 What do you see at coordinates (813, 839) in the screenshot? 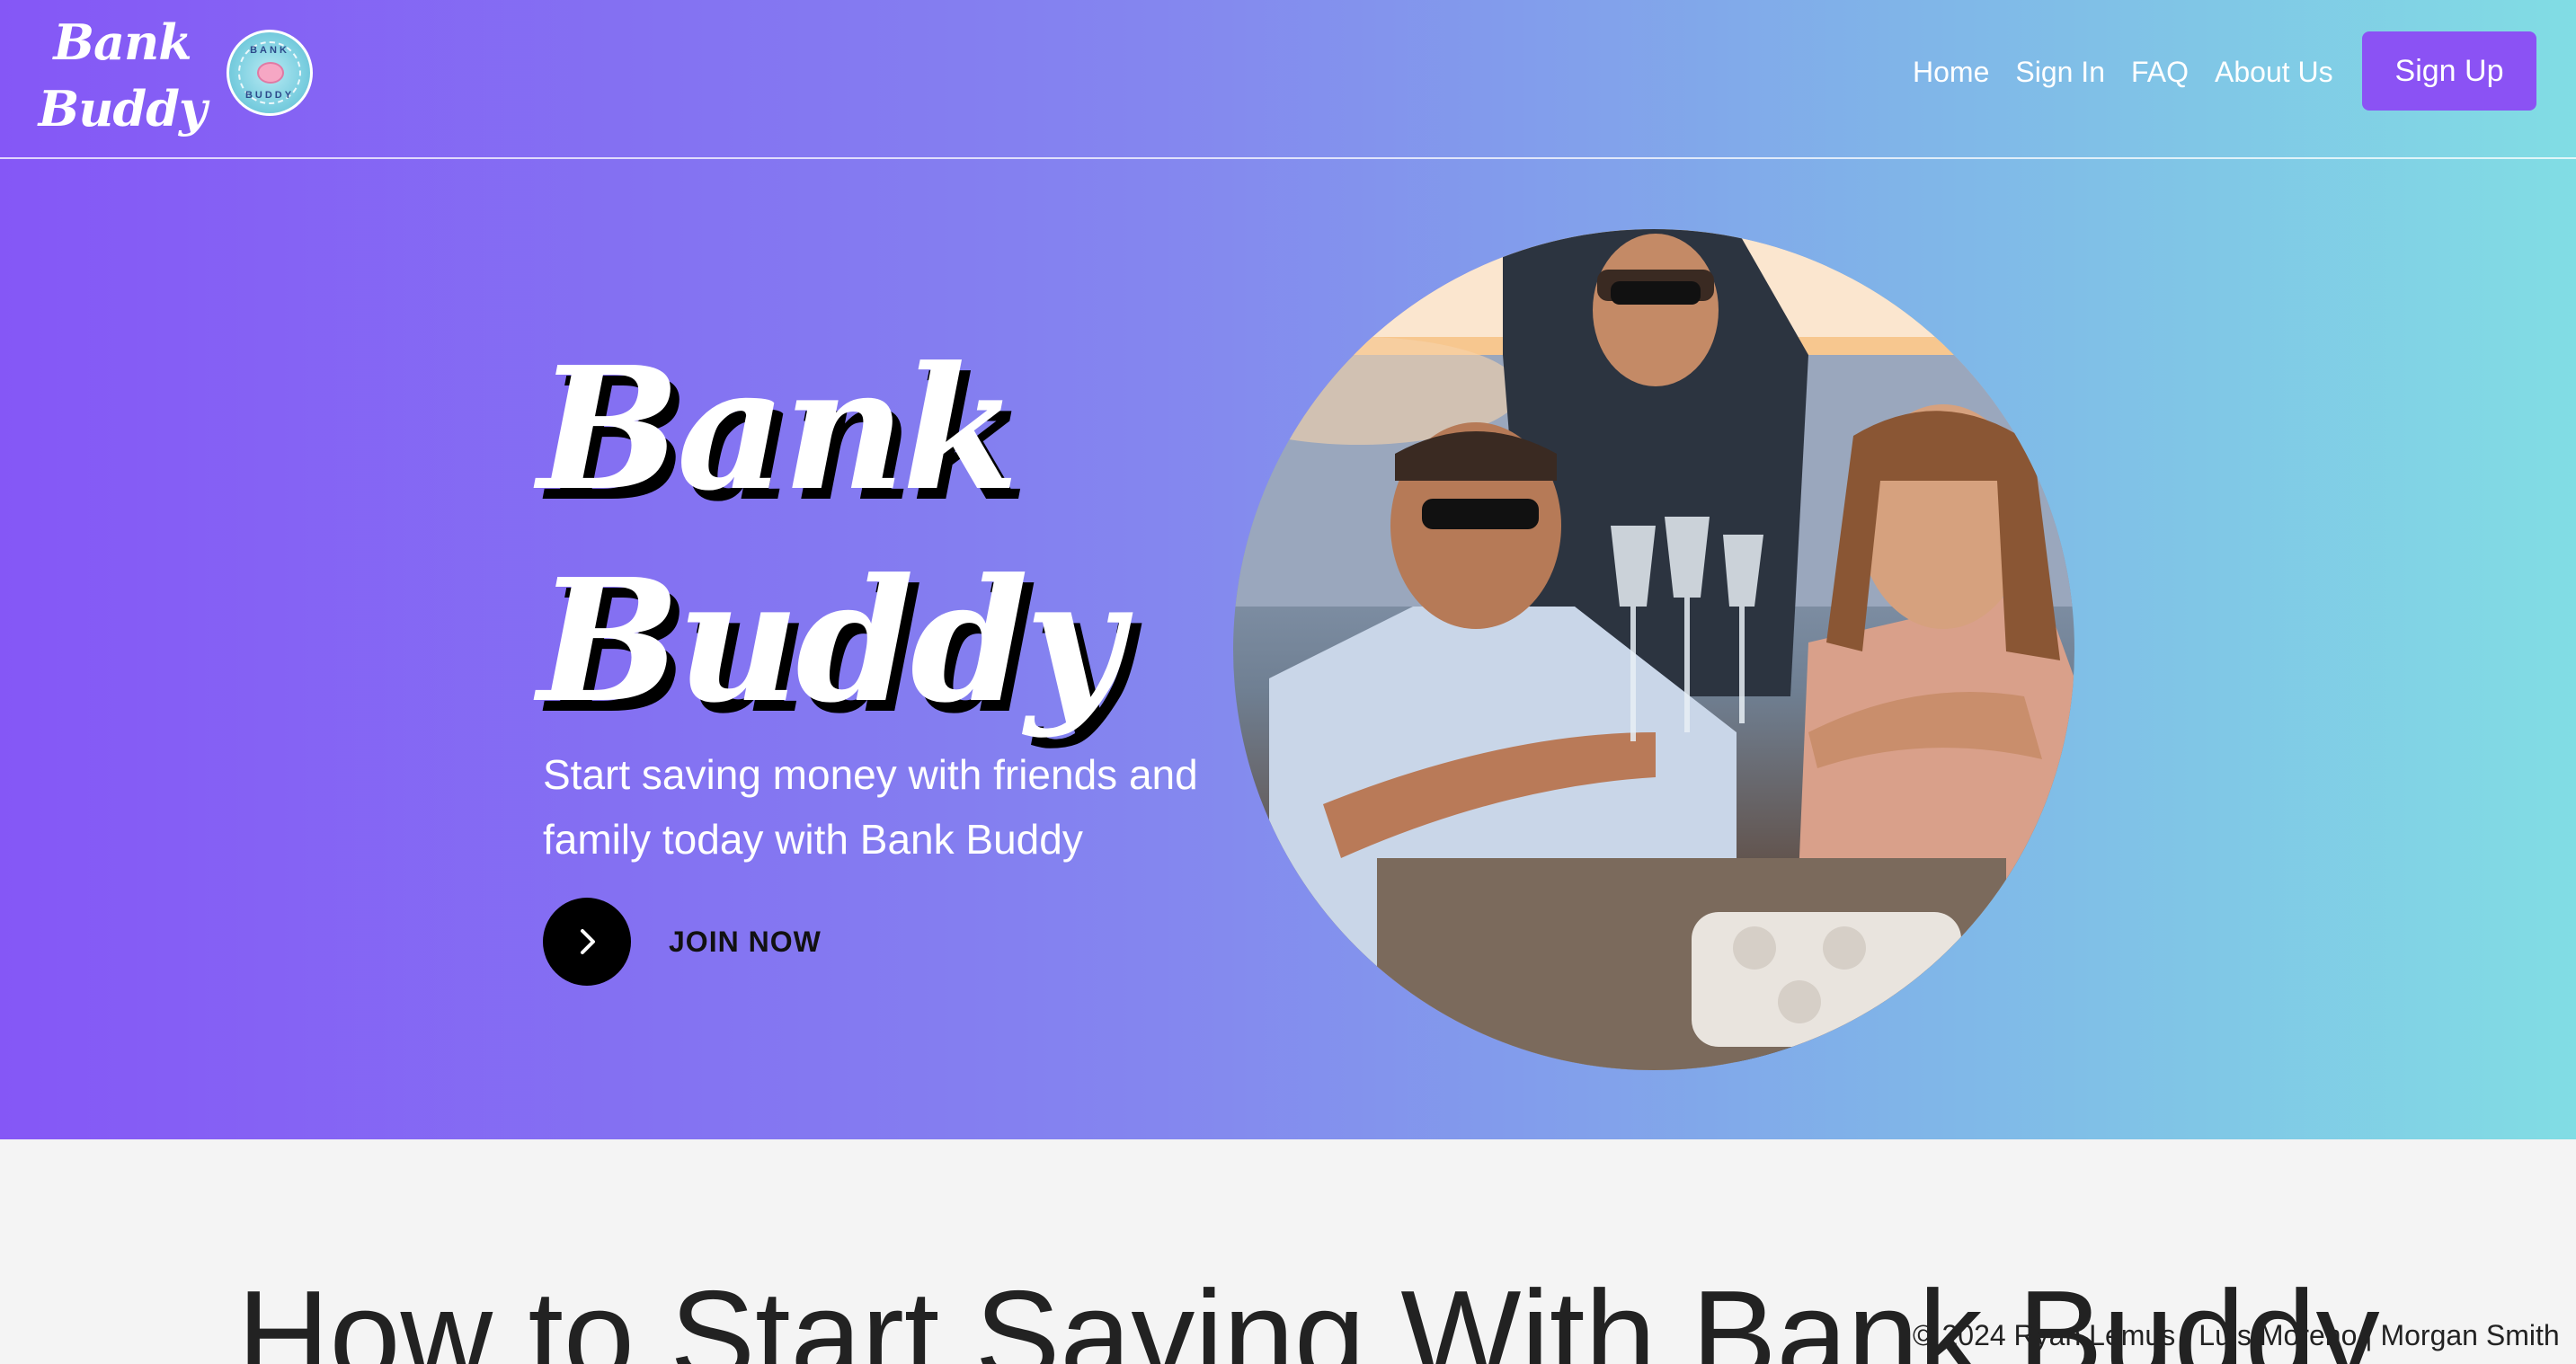
I see `hero-subtitle-line-2: family today with Bank Buddy` at bounding box center [813, 839].